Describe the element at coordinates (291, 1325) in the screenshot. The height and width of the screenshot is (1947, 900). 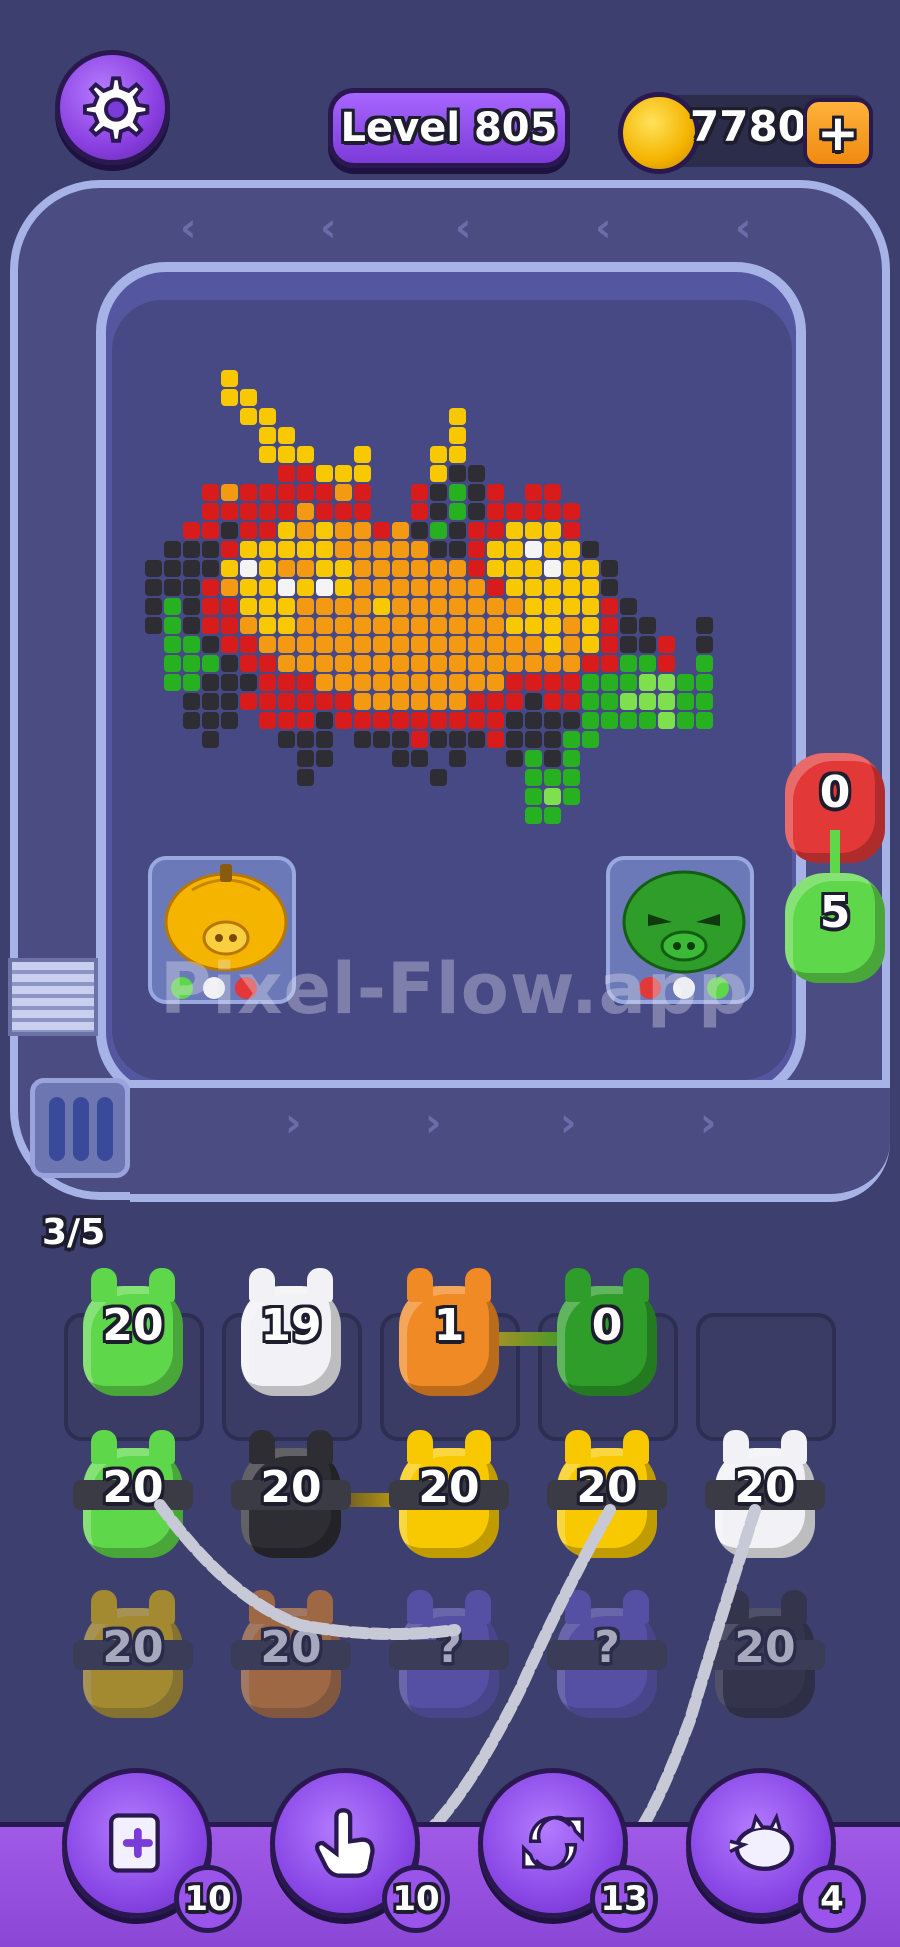
I see `pig-ammo-count: 19` at that location.